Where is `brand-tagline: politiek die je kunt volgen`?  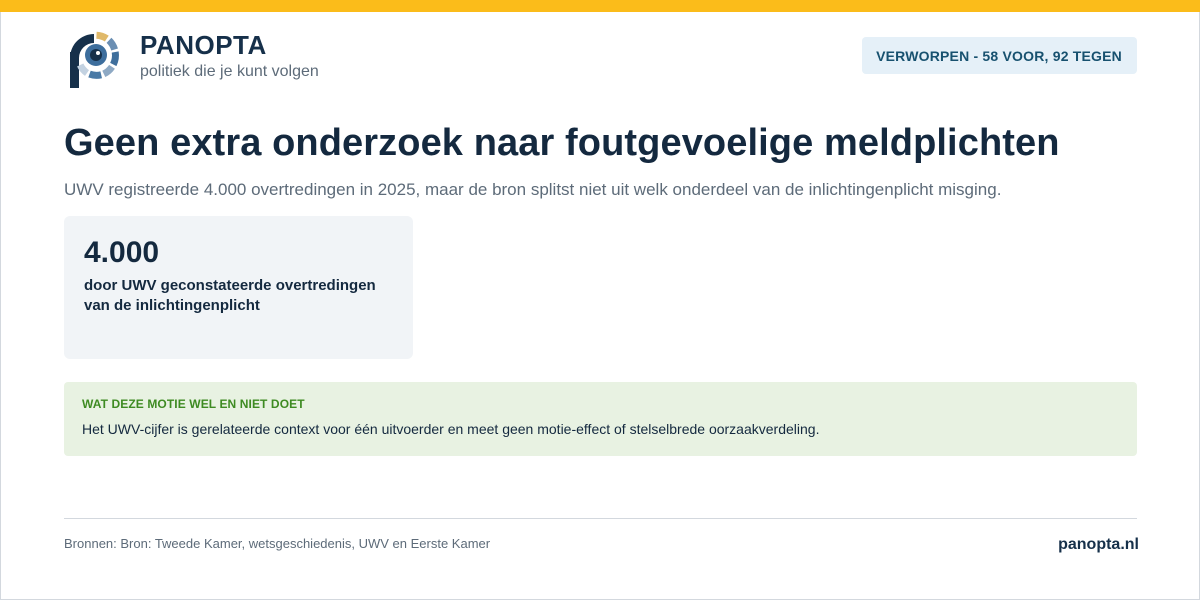 brand-tagline: politiek die je kunt volgen is located at coordinates (229, 71).